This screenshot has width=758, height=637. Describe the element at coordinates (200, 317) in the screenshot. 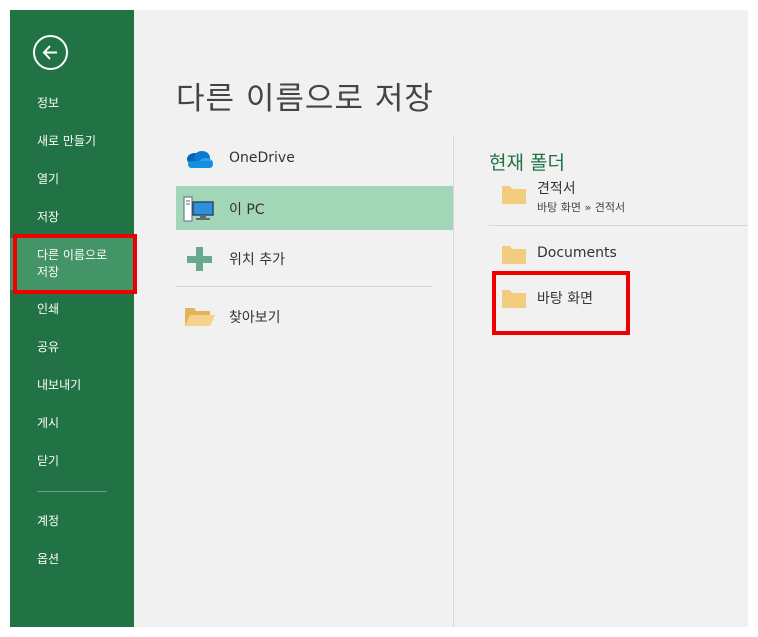

I see `open-folder-icon` at that location.